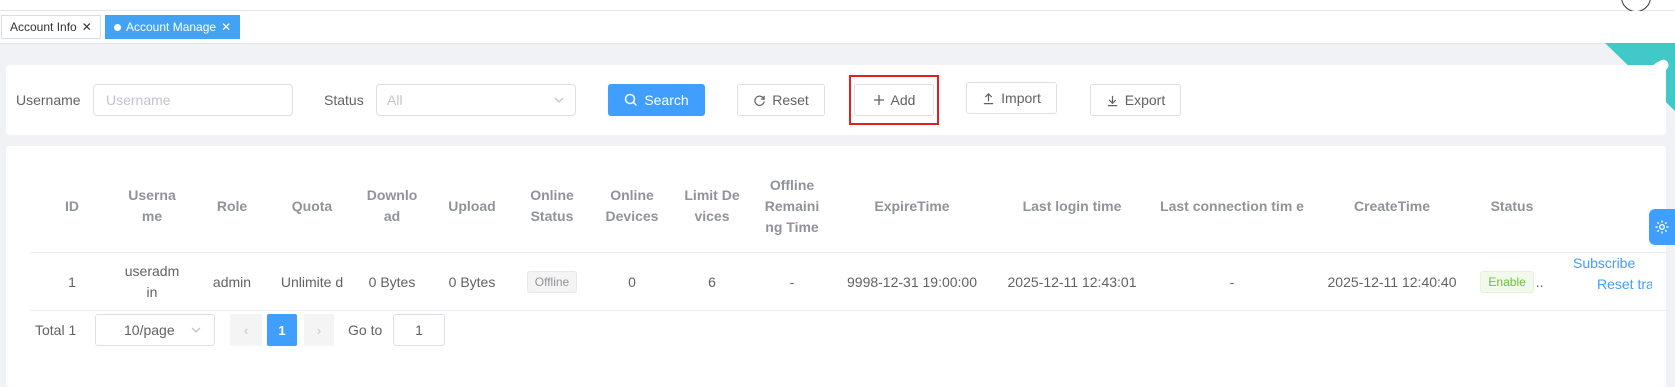 This screenshot has height=387, width=1675. I want to click on search-icon, so click(631, 100).